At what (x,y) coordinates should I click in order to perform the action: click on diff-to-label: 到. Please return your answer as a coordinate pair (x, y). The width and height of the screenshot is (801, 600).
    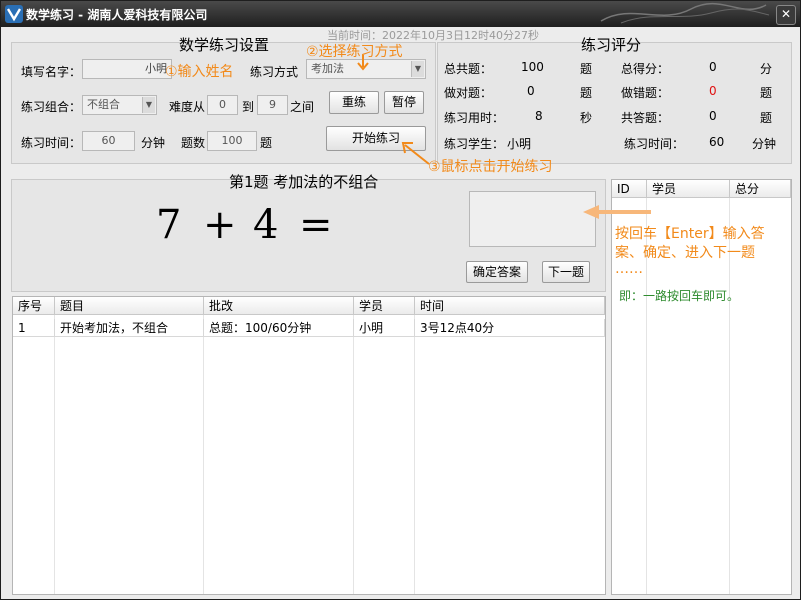
    Looking at the image, I should click on (248, 107).